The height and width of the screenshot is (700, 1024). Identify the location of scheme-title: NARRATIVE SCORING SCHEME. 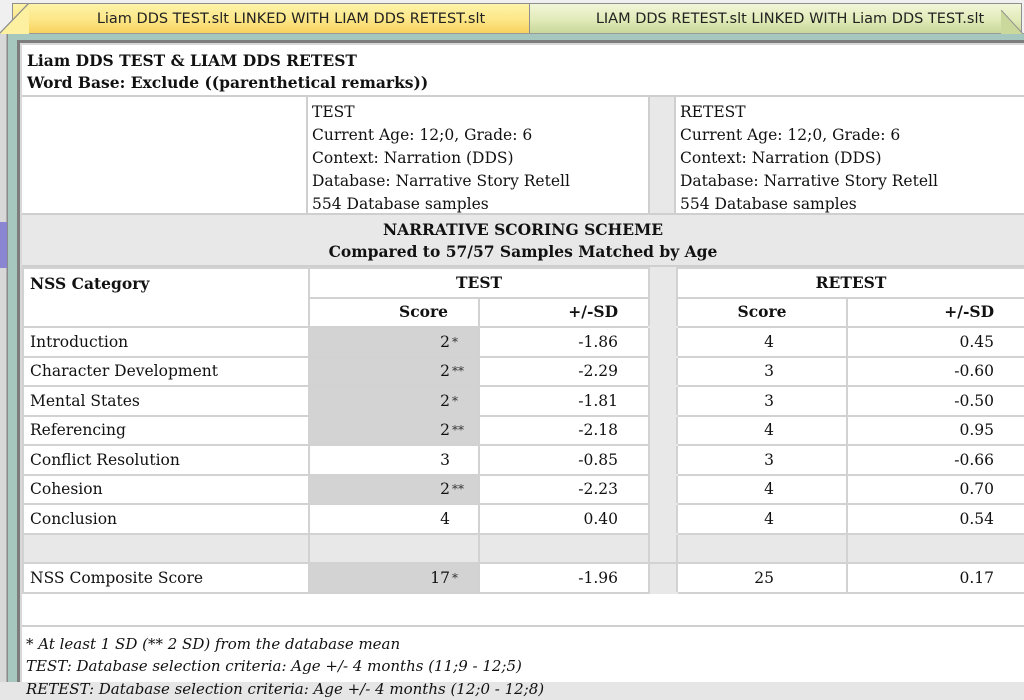
(523, 230).